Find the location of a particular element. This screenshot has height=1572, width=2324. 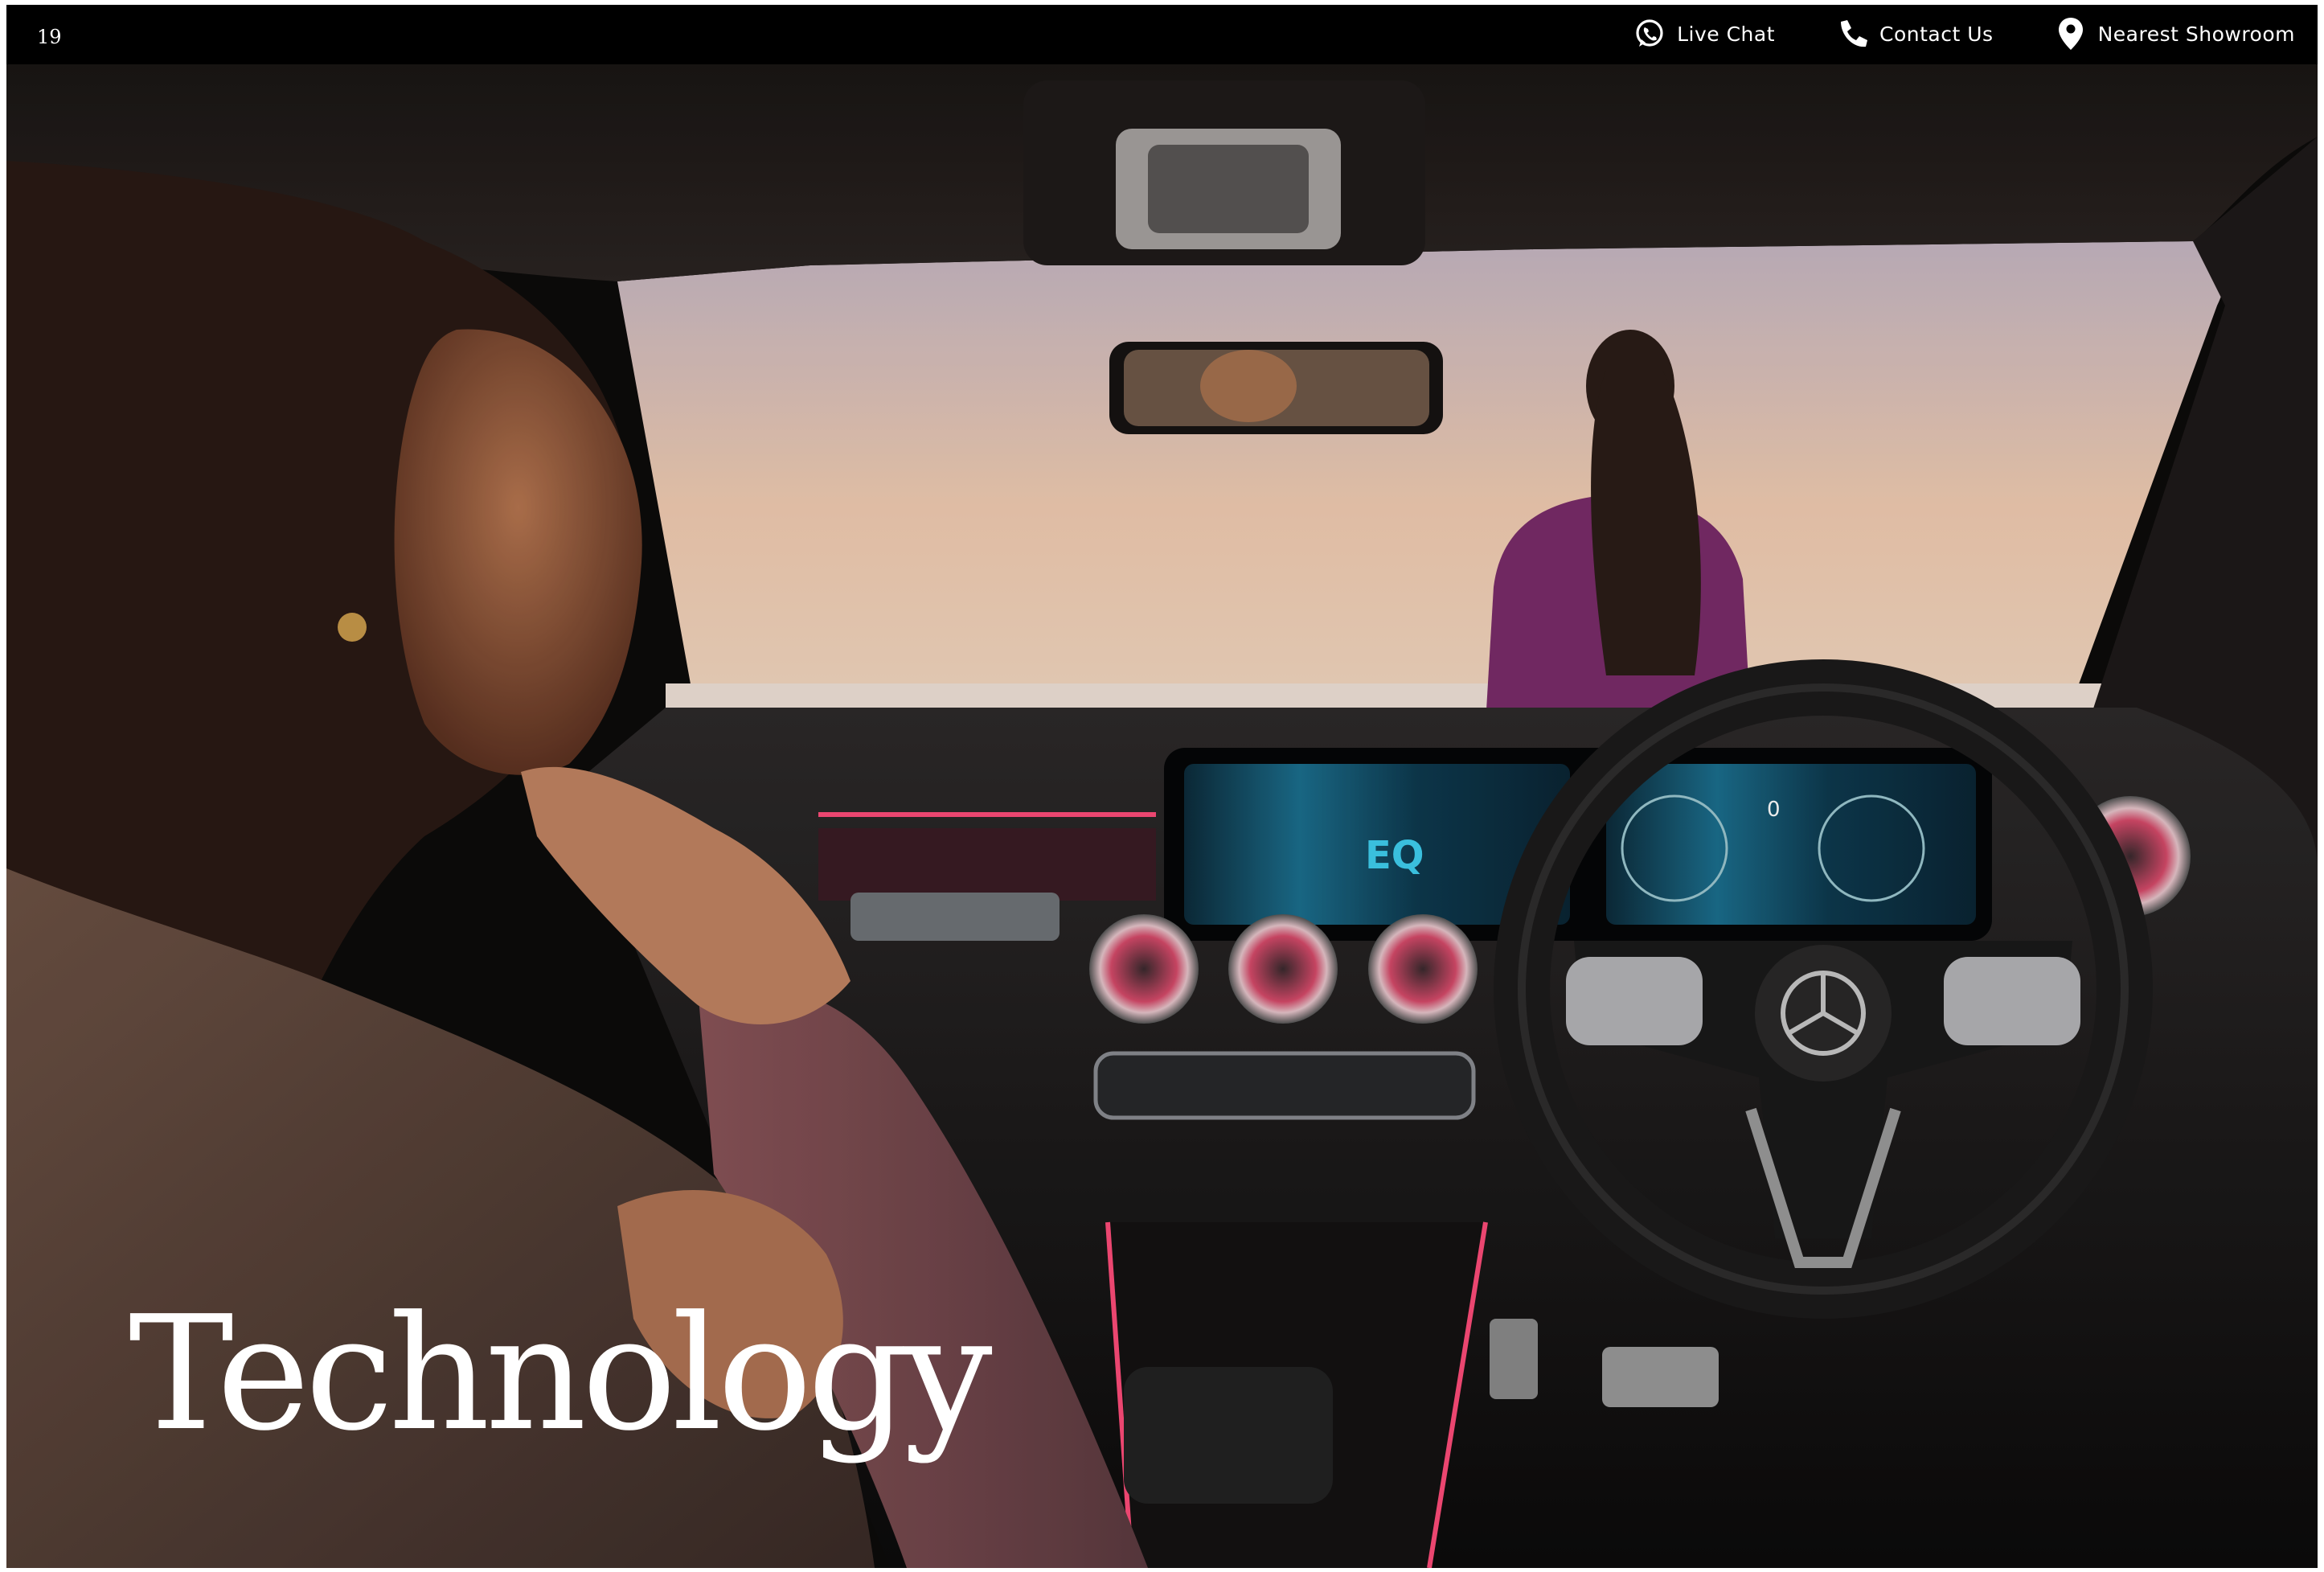

nearest-showroom-link: Nearest Showroom is located at coordinates (2175, 33).